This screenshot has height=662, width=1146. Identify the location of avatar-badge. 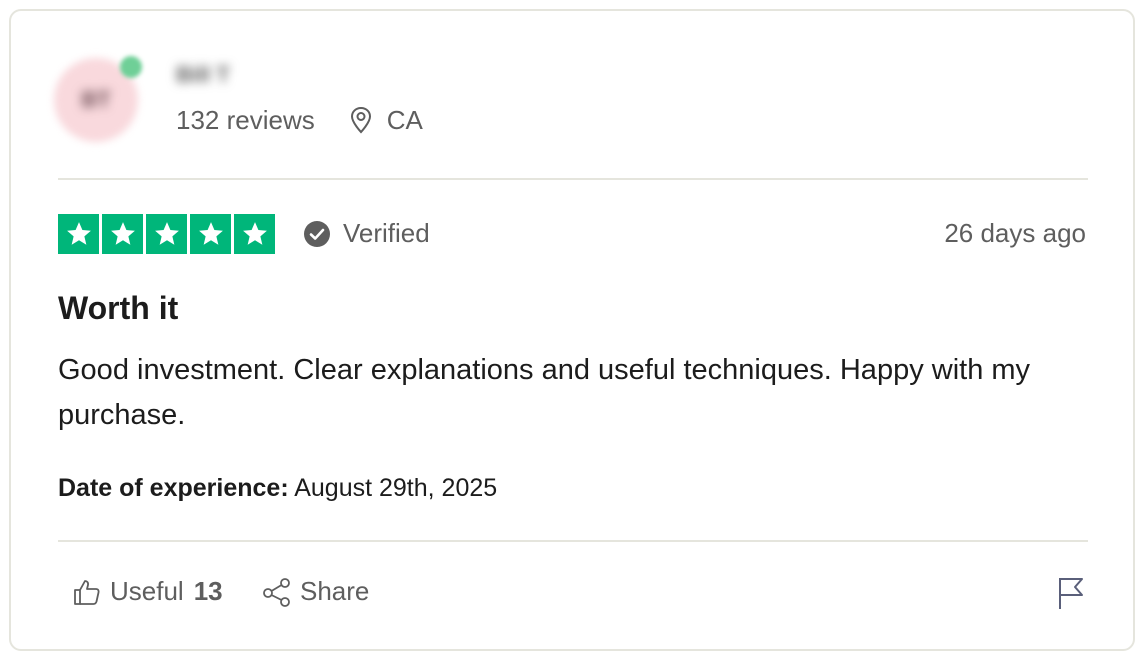
(131, 67).